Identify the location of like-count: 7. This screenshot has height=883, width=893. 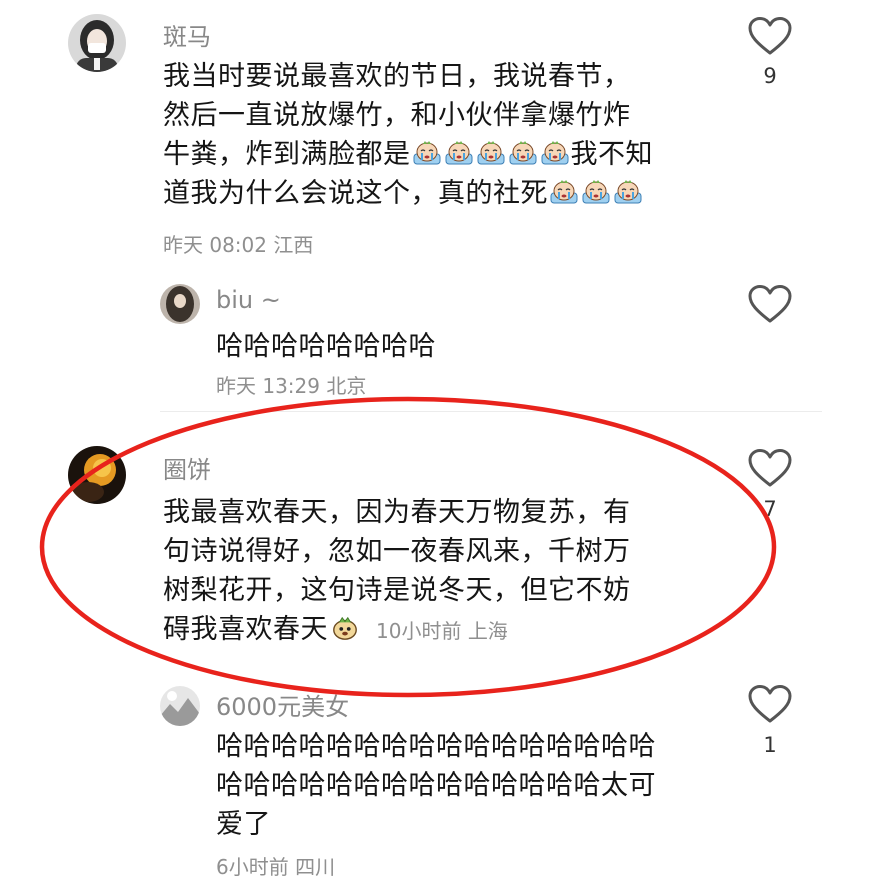
(770, 509).